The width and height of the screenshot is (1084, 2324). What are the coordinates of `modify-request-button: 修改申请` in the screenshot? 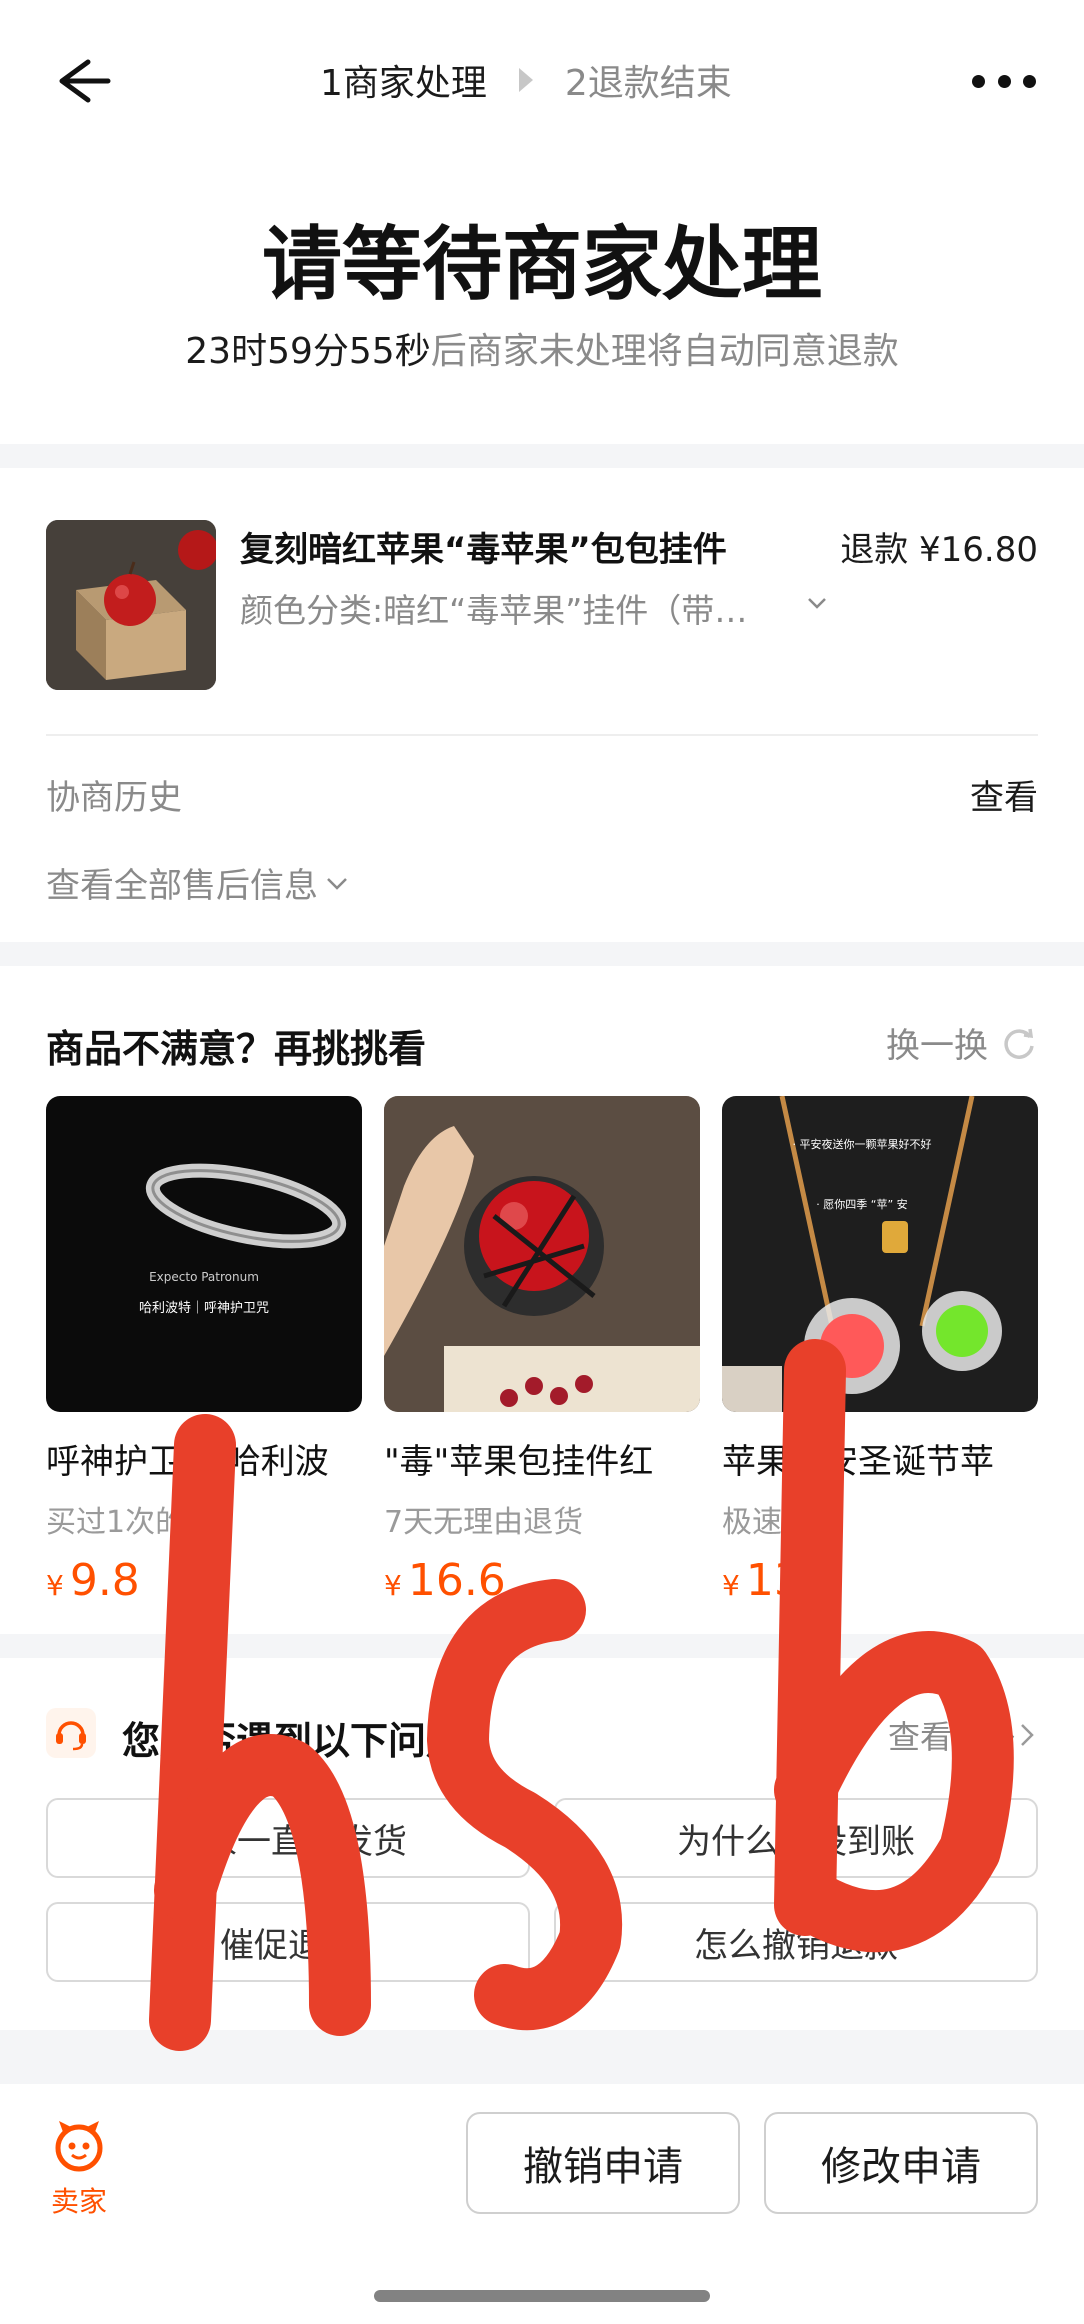 It's located at (901, 2163).